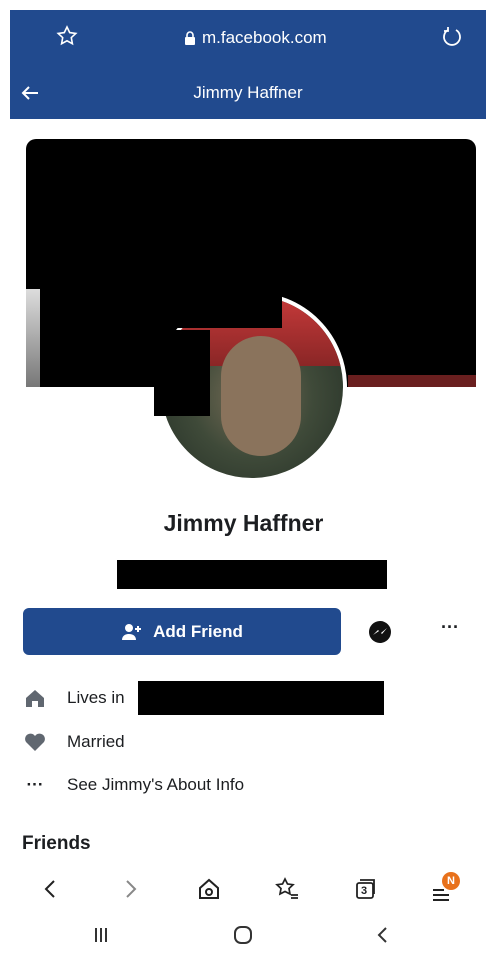  What do you see at coordinates (156, 784) in the screenshot?
I see `about-info-label: See Jimmy's About Info` at bounding box center [156, 784].